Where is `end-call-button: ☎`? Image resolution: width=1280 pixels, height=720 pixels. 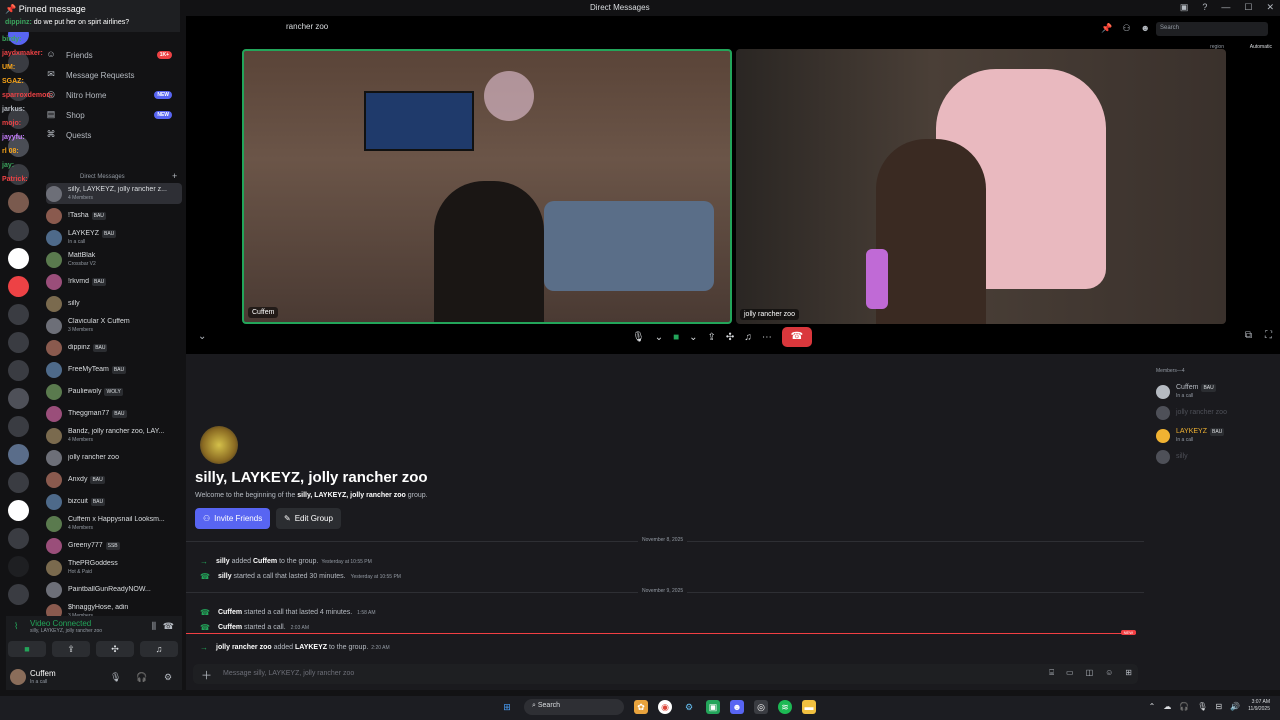
end-call-button: ☎ is located at coordinates (796, 337).